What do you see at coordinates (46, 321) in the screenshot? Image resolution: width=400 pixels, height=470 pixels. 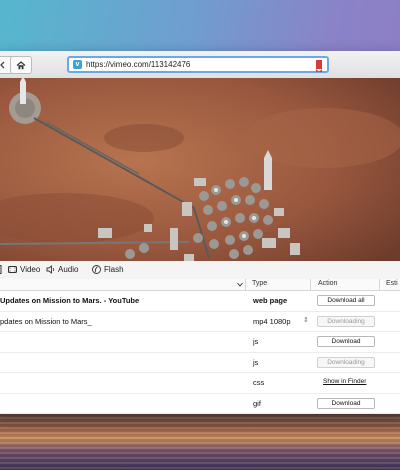 I see `row-name: pdates on Mission to Mars_` at bounding box center [46, 321].